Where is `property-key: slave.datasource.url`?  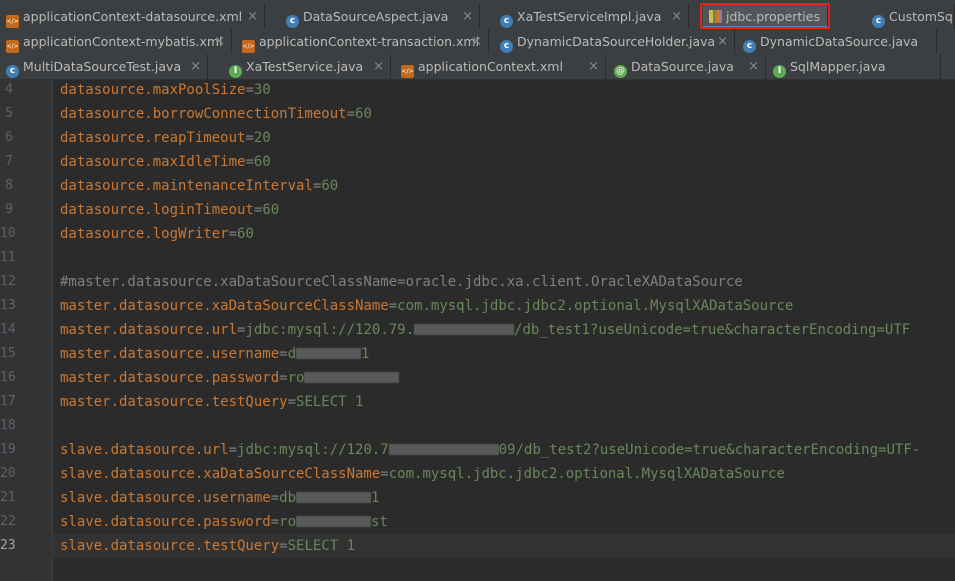
property-key: slave.datasource.url is located at coordinates (144, 450).